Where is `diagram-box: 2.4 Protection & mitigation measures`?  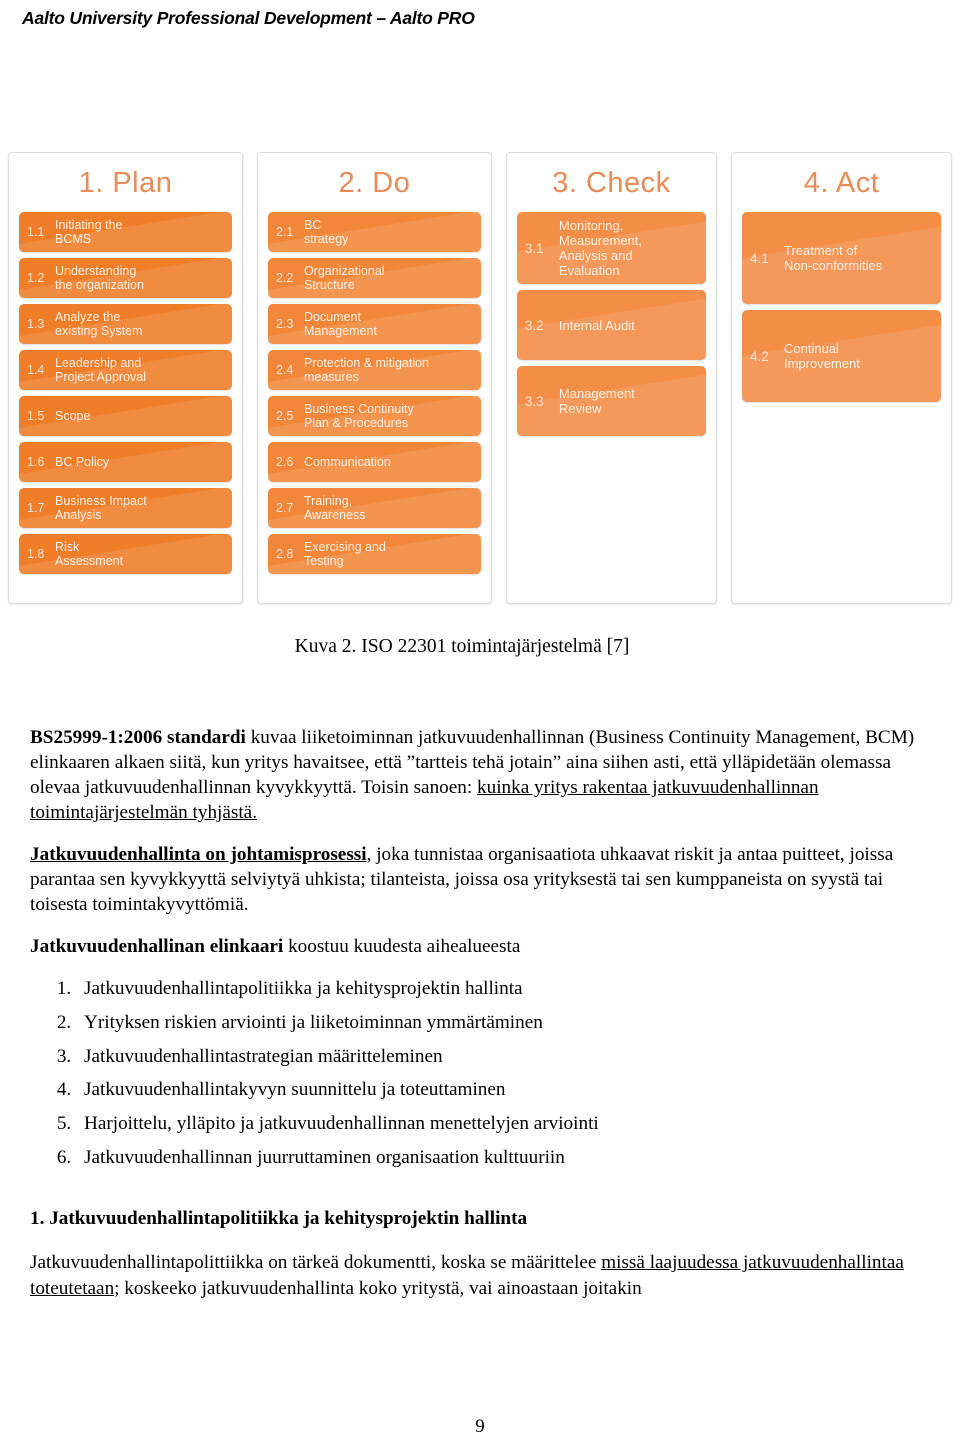
diagram-box: 2.4 Protection & mitigation measures is located at coordinates (374, 370).